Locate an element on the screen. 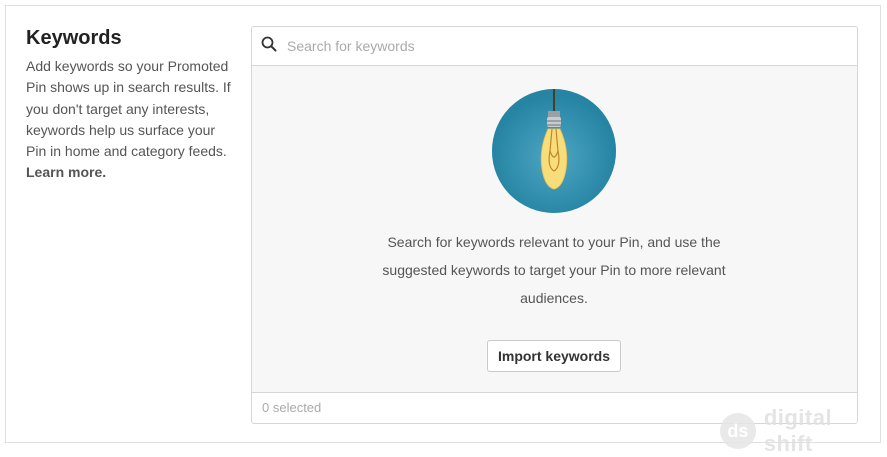 Image resolution: width=887 pixels, height=457 pixels. watermark: ds digital shift is located at coordinates (803, 430).